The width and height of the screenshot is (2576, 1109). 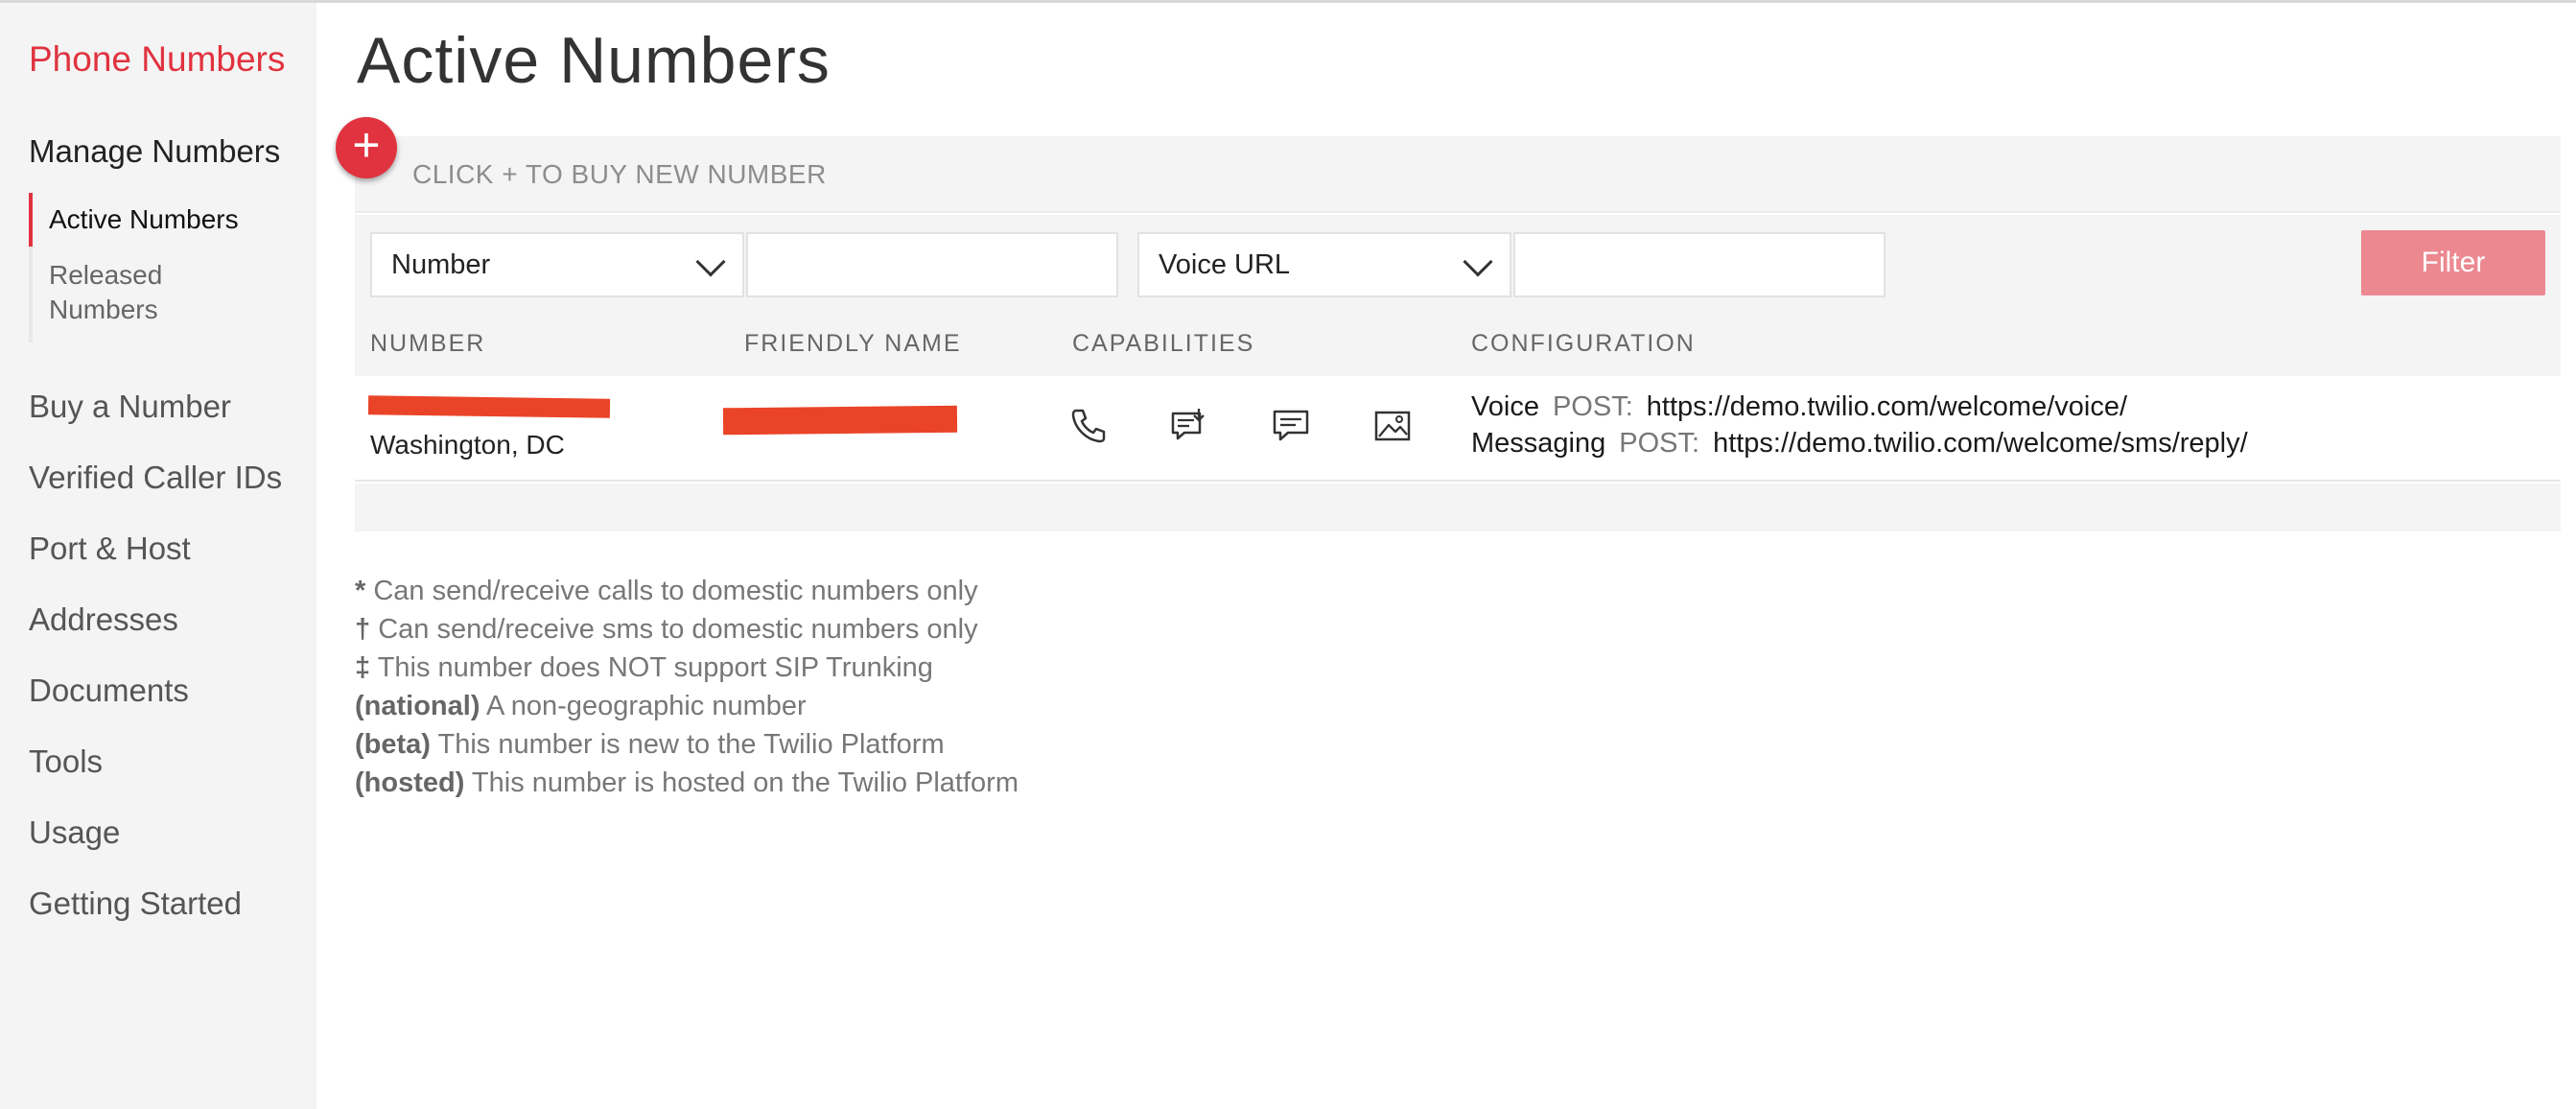 I want to click on note-text: A non-geographic number, so click(x=646, y=706).